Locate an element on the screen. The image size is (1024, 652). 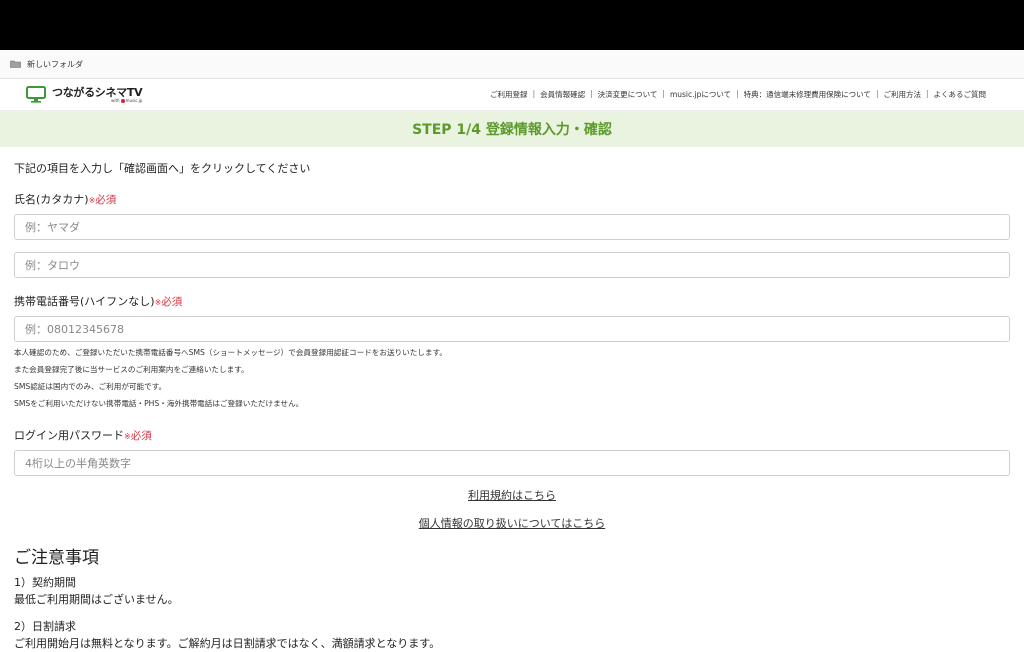
terms-link: 利用規約はこちら is located at coordinates (512, 495).